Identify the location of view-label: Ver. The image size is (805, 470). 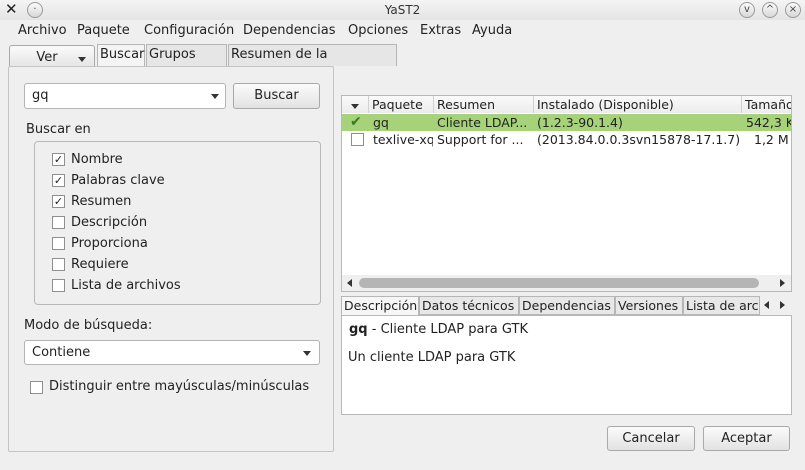
(47, 57).